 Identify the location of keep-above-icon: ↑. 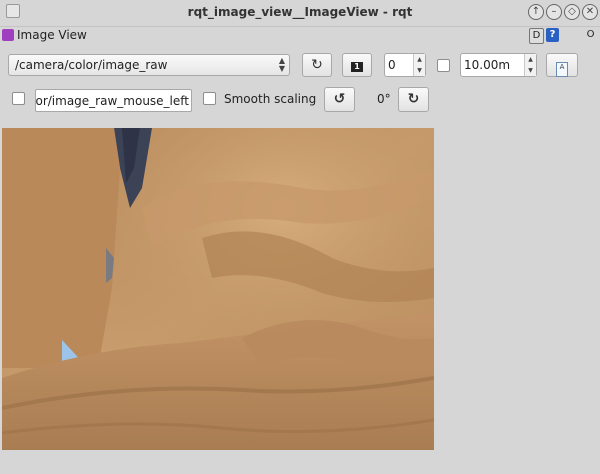
(536, 12).